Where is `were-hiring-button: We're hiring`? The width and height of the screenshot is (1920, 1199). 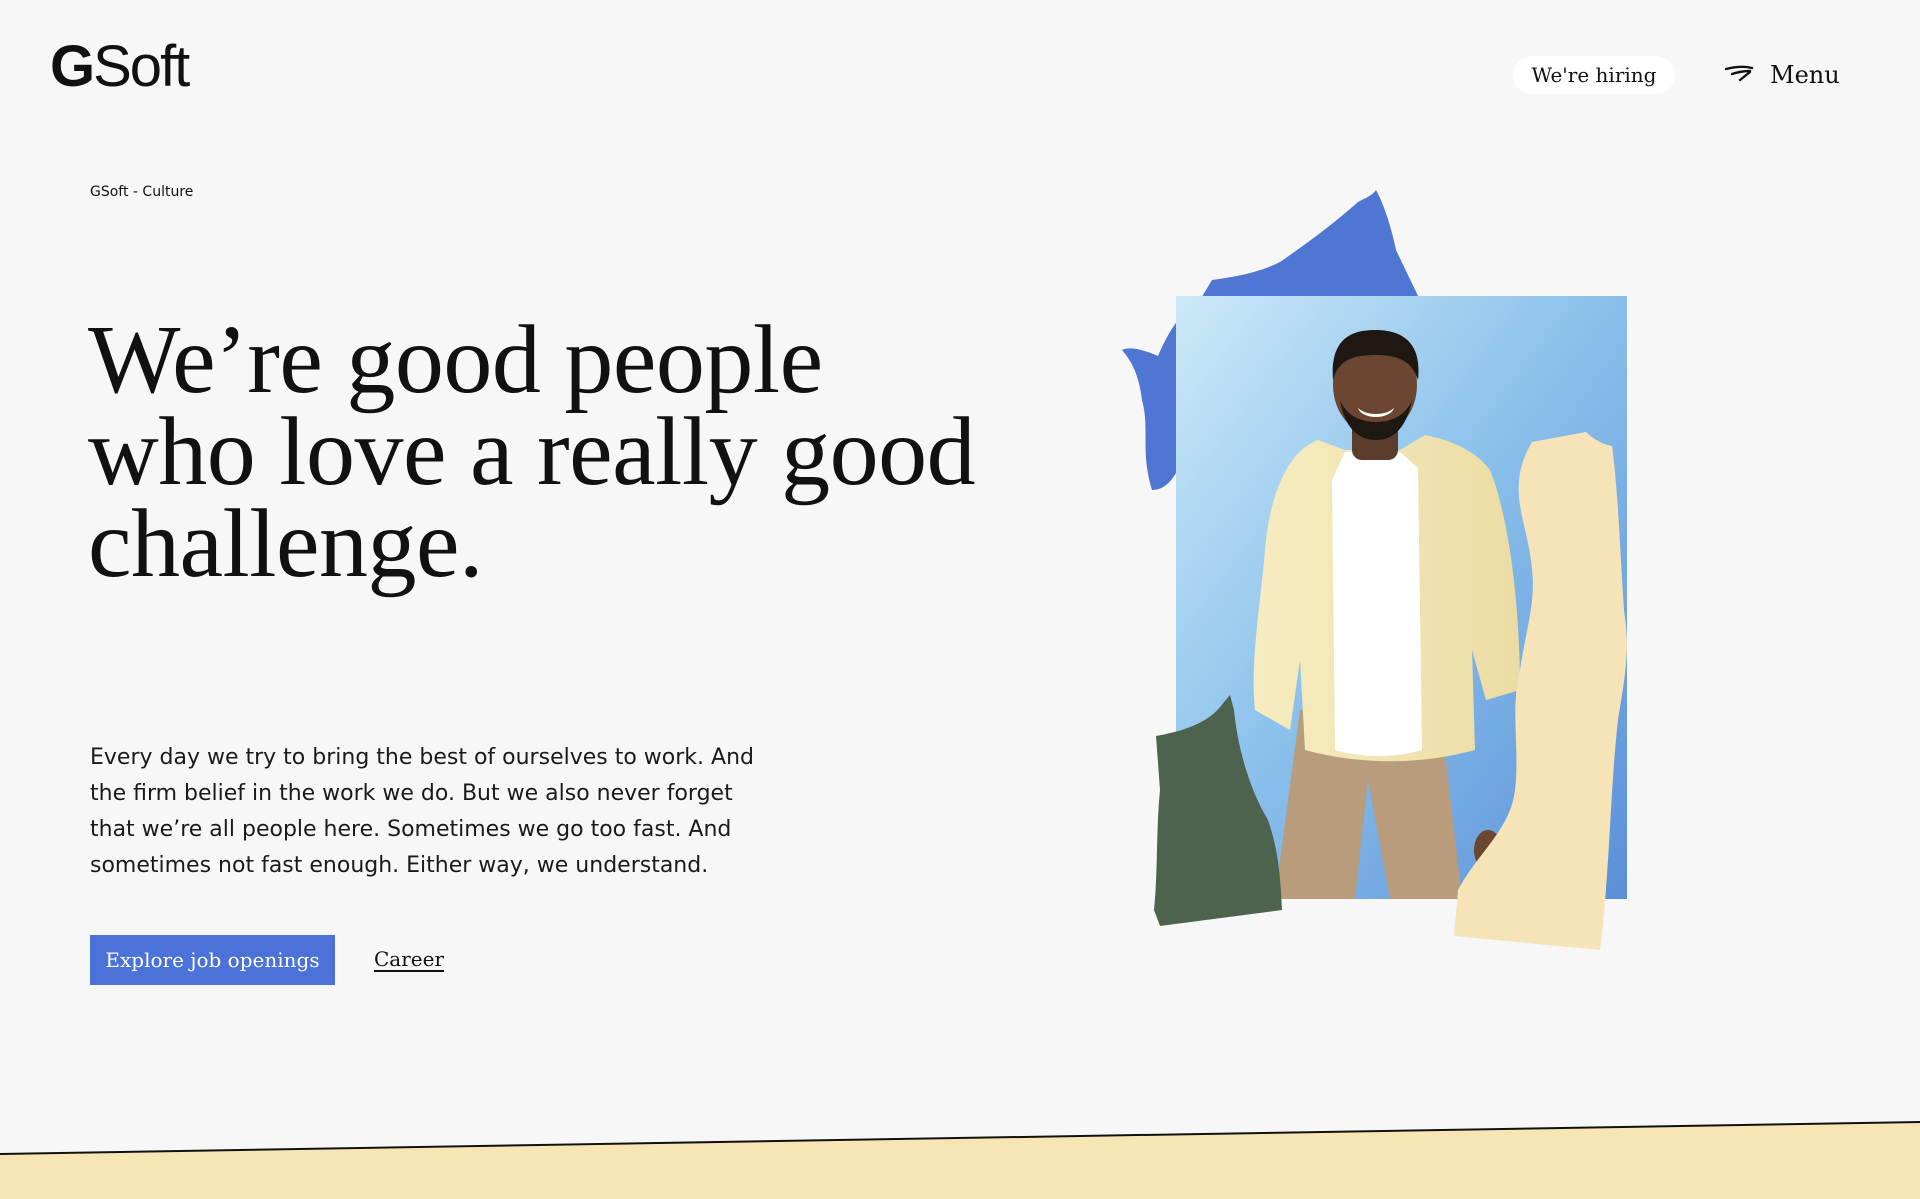
were-hiring-button: We're hiring is located at coordinates (1594, 75).